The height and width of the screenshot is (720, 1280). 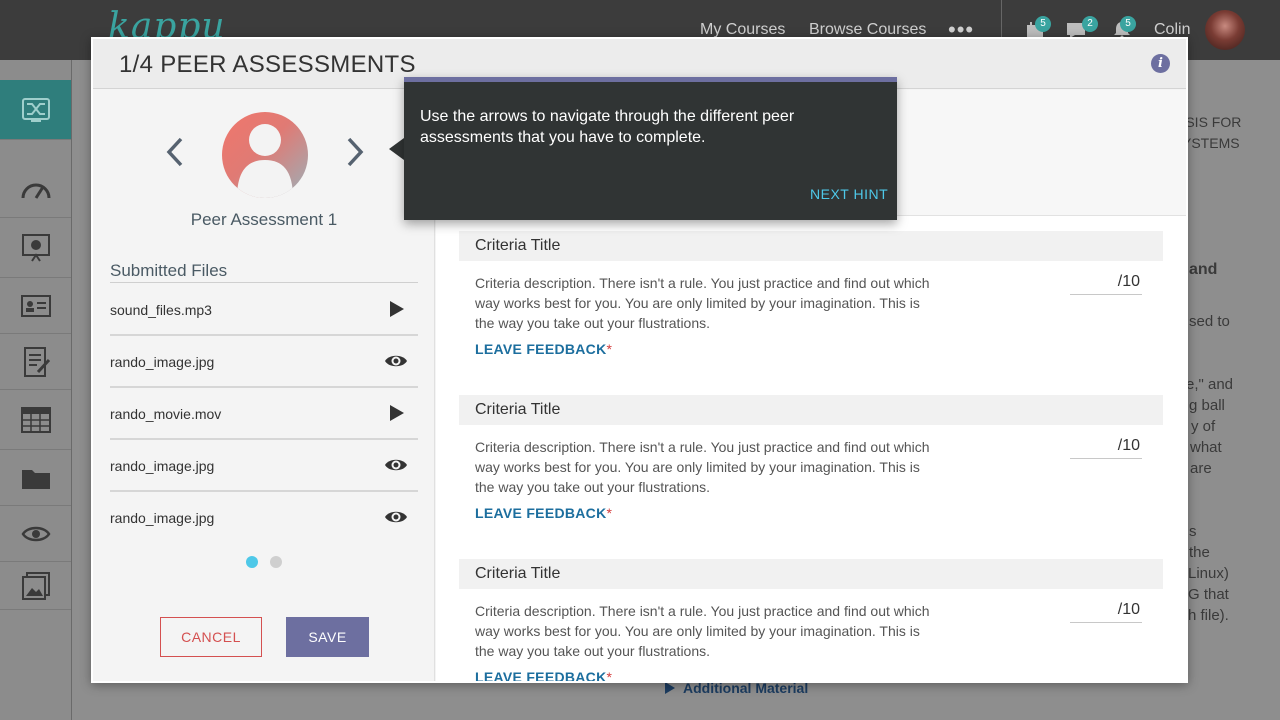 What do you see at coordinates (1128, 24) in the screenshot?
I see `notifications-badge: 5` at bounding box center [1128, 24].